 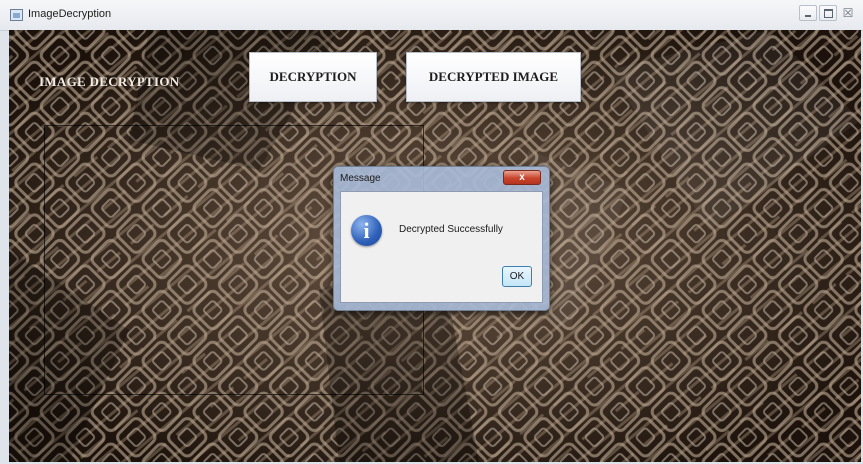 What do you see at coordinates (109, 81) in the screenshot?
I see `app-title: IMAGE DECRYPTION` at bounding box center [109, 81].